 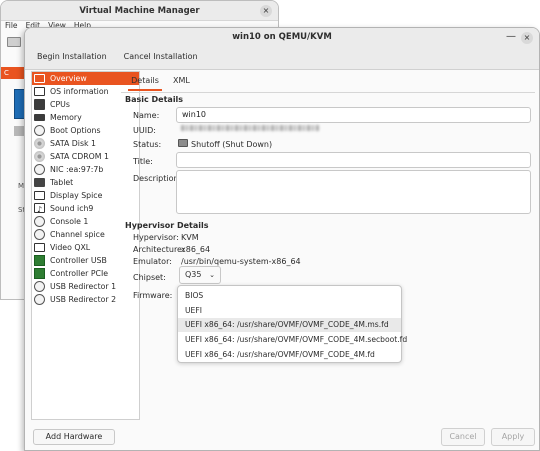 I want to click on name-field: win10, so click(x=353, y=115).